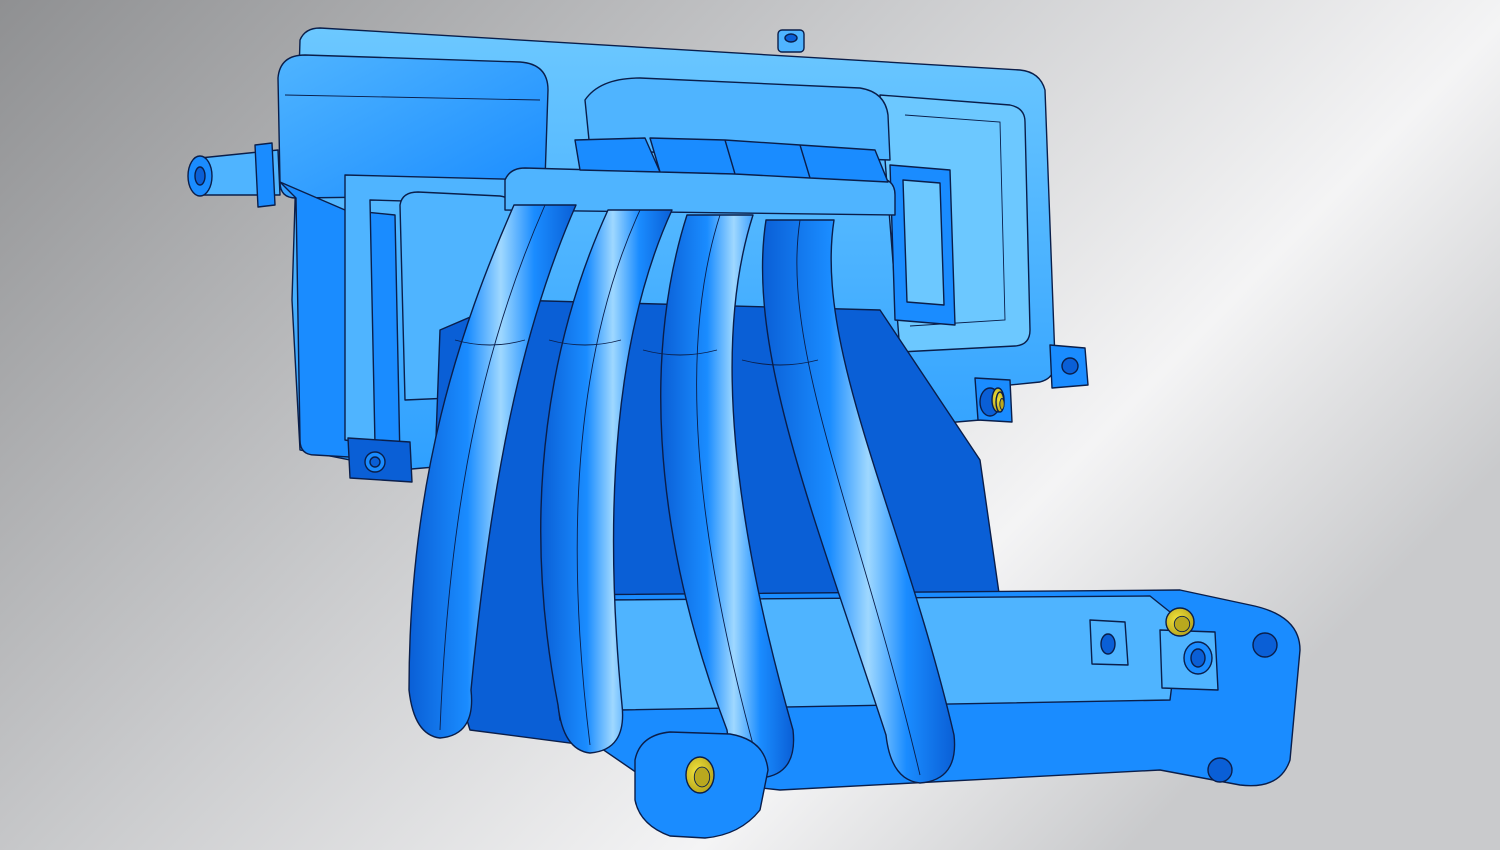 The image size is (1500, 850). I want to click on plenum-right-lug, so click(1069, 366).